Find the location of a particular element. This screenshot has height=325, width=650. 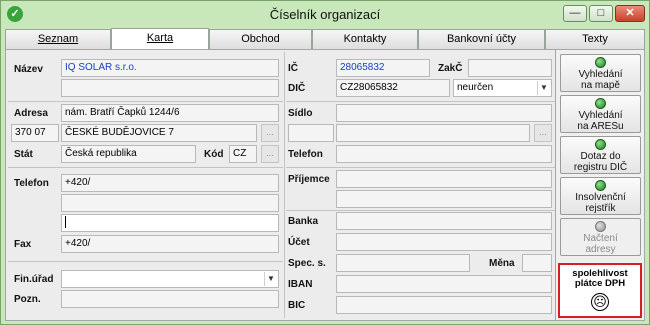

iban-label: IBAN is located at coordinates (300, 284).